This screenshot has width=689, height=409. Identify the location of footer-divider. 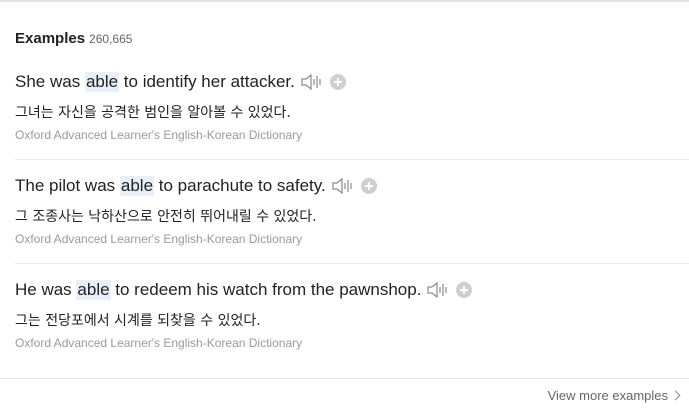
(344, 378).